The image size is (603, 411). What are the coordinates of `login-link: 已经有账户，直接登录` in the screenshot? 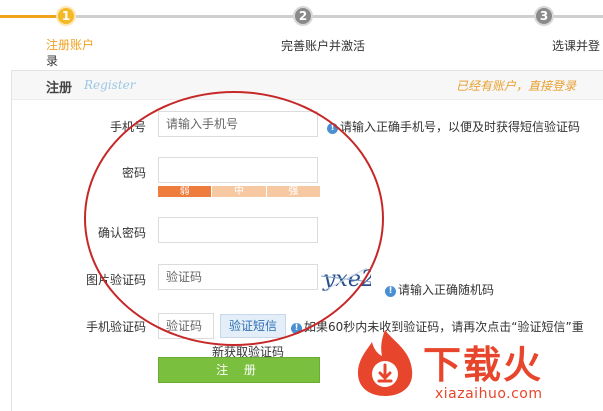 It's located at (516, 85).